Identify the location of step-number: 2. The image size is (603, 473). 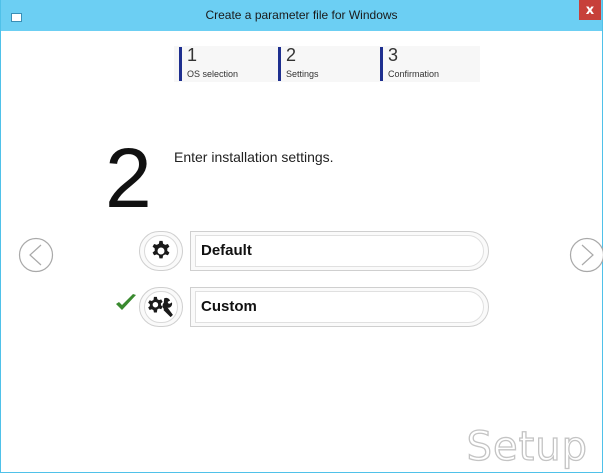
(291, 55).